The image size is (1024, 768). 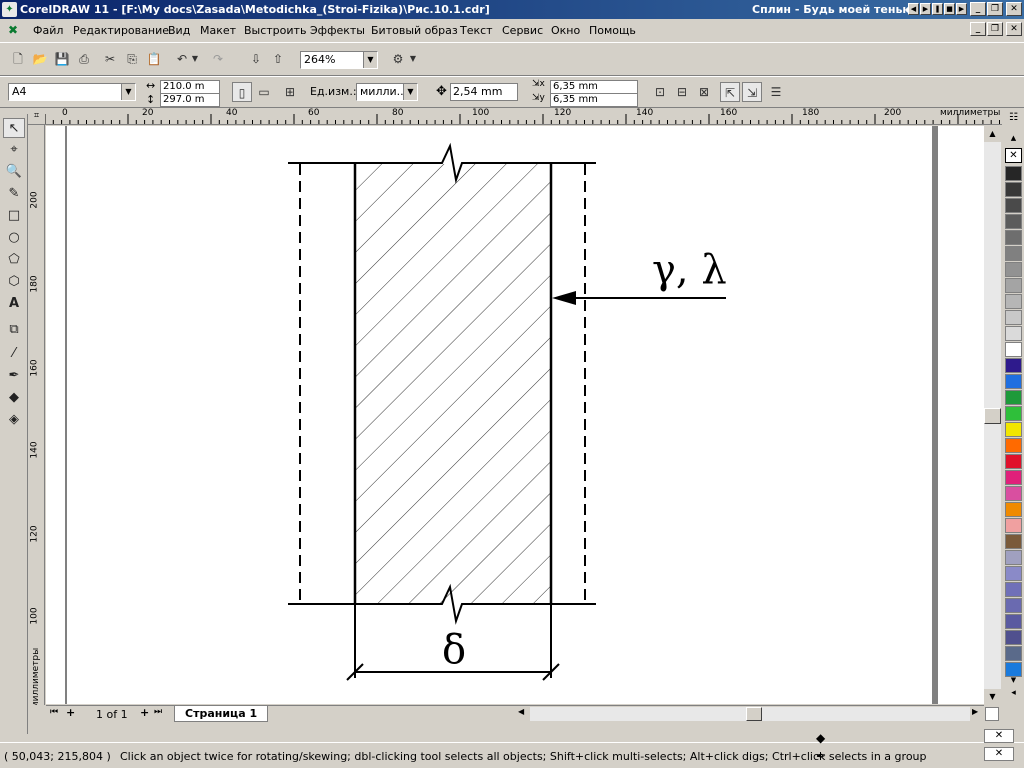 What do you see at coordinates (995, 9) in the screenshot?
I see `maximize-button: ❐` at bounding box center [995, 9].